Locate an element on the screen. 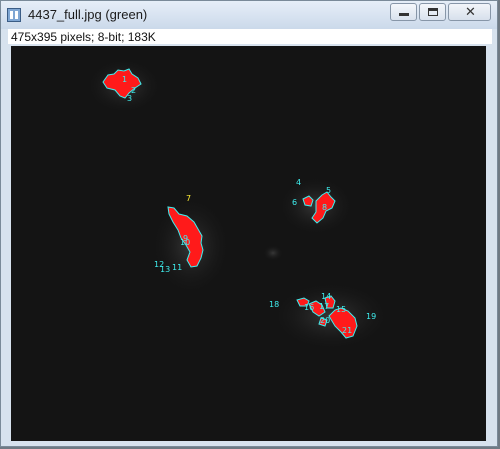 The width and height of the screenshot is (500, 449). roi-label: 7 is located at coordinates (188, 198).